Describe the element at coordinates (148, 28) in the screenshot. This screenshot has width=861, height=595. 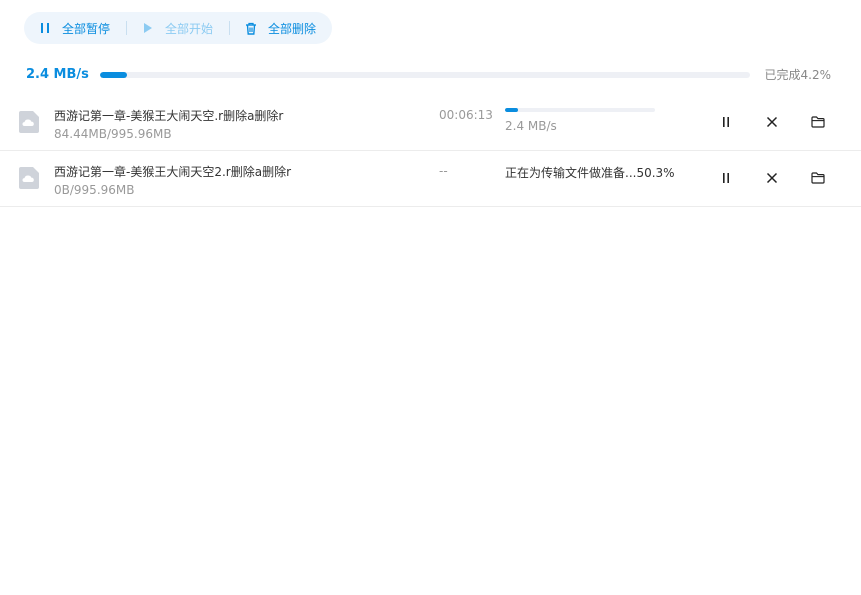
I see `play-icon` at that location.